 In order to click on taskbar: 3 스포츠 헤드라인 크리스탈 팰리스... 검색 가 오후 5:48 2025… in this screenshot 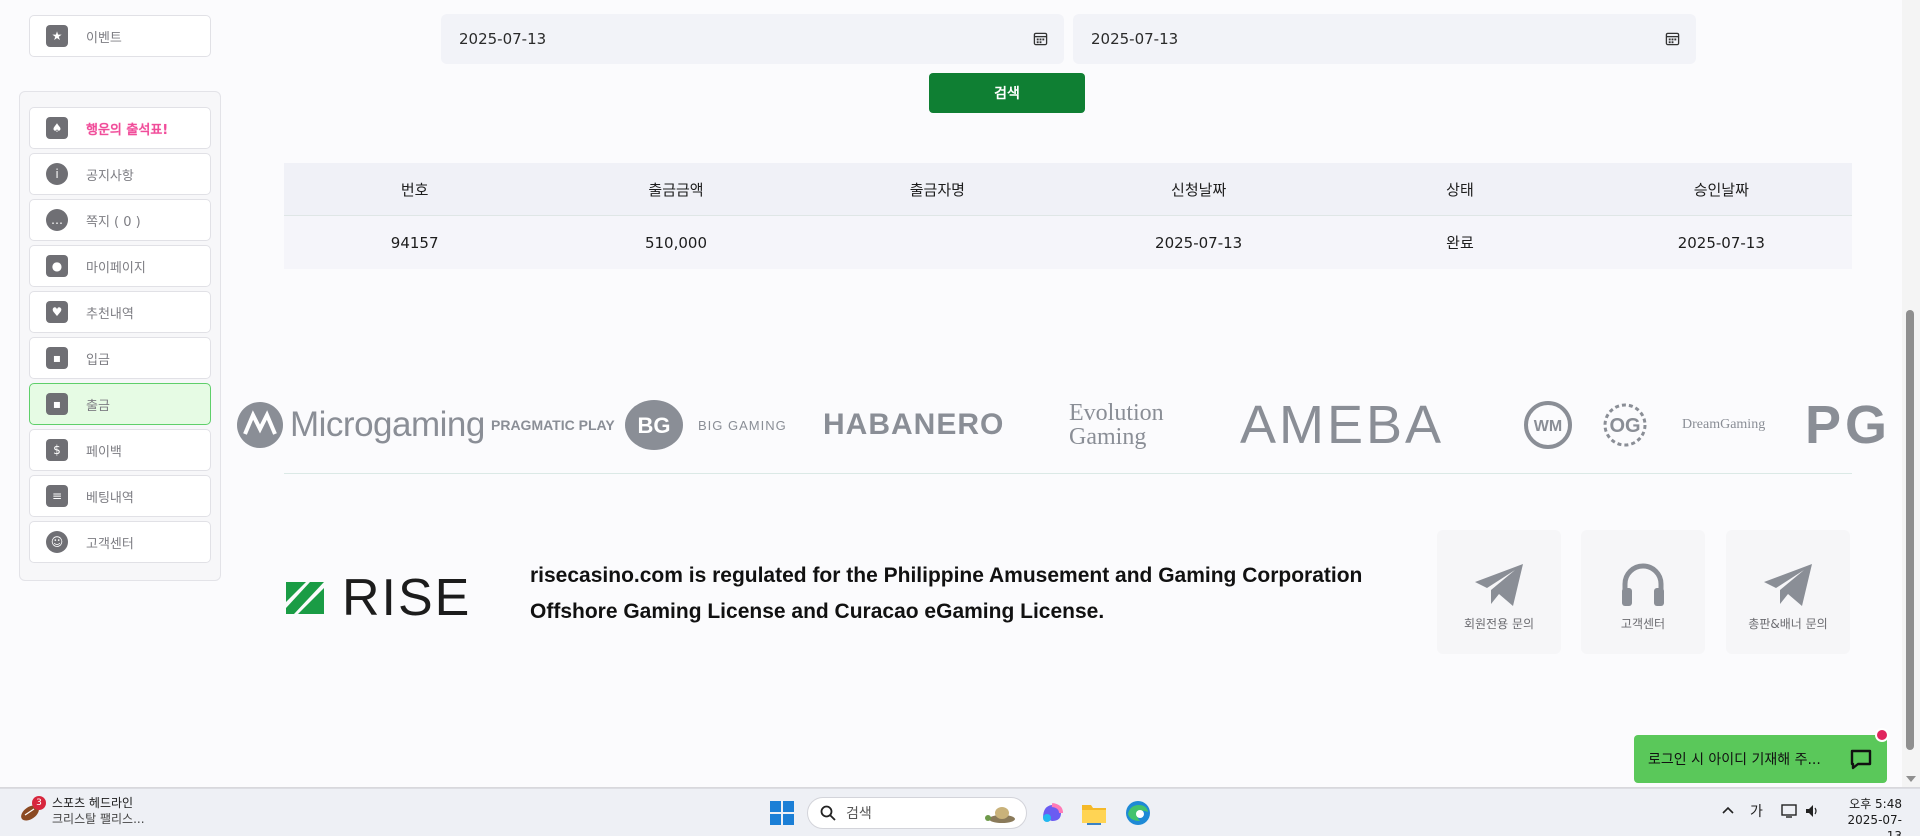, I will do `click(960, 812)`.